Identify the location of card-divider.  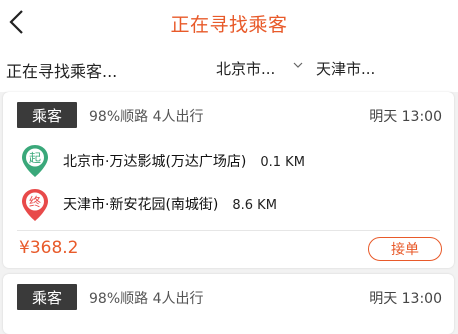
(228, 230).